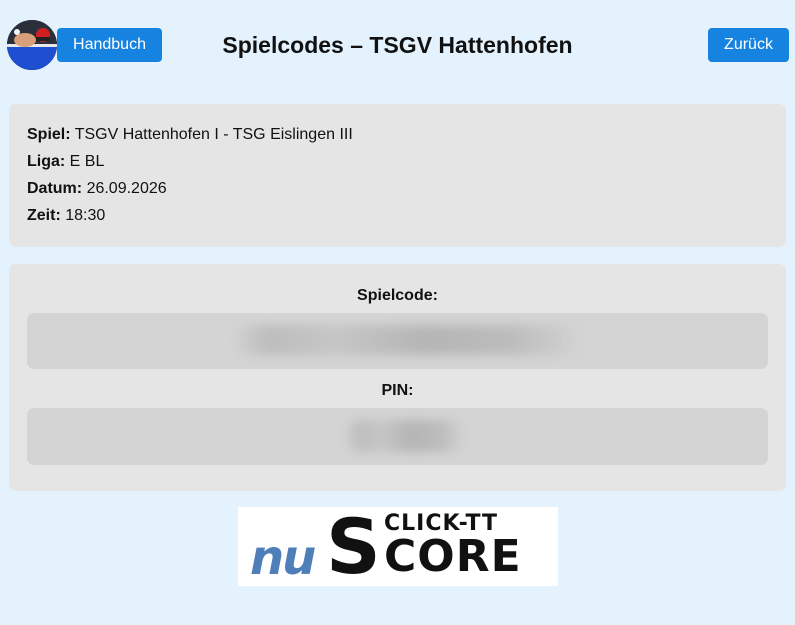 This screenshot has height=625, width=795. I want to click on date-line: Datum: 26.09.2026, so click(97, 189).